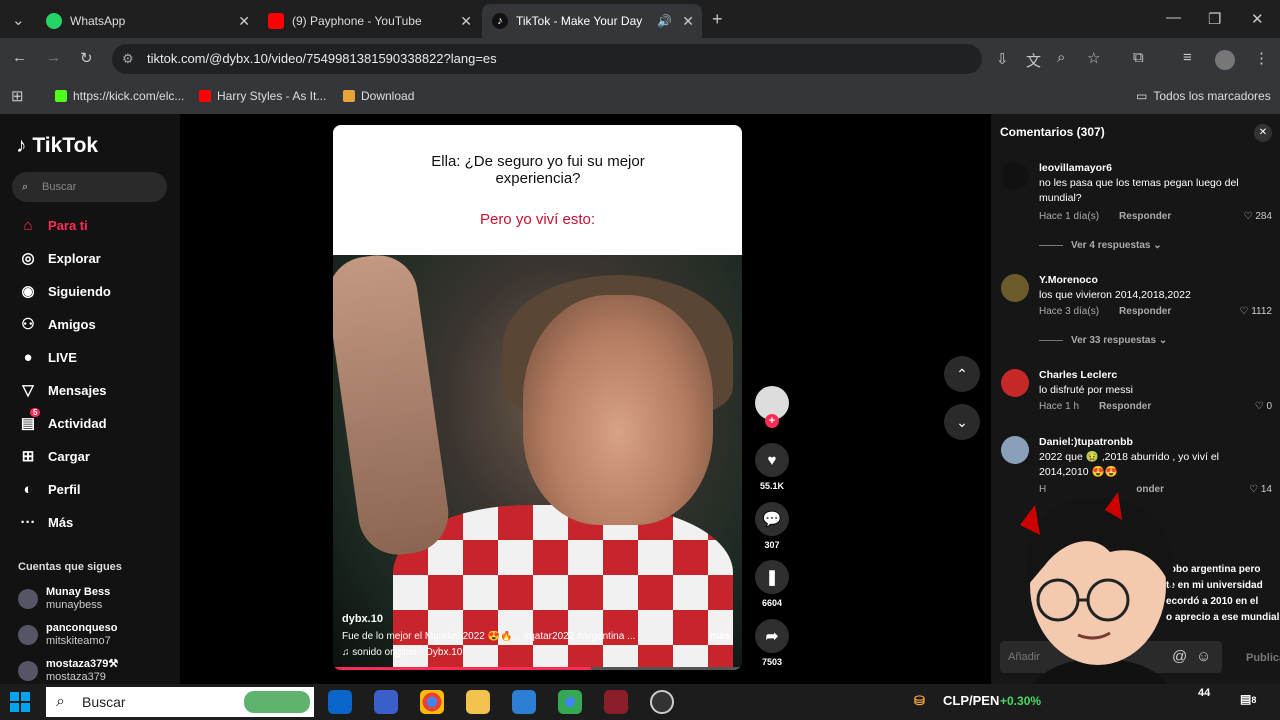 This screenshot has height=720, width=1280. I want to click on more-link: más, so click(720, 636).